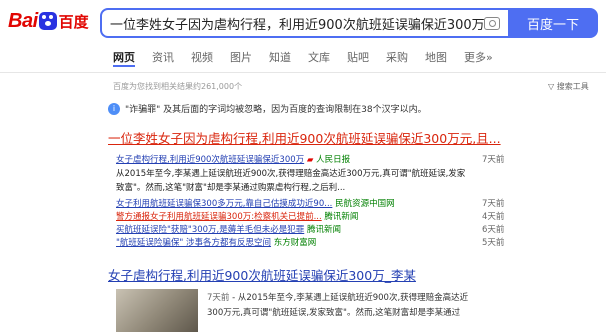 Image resolution: width=606 pixels, height=332 pixels. I want to click on result2-thumbnail, so click(157, 310).